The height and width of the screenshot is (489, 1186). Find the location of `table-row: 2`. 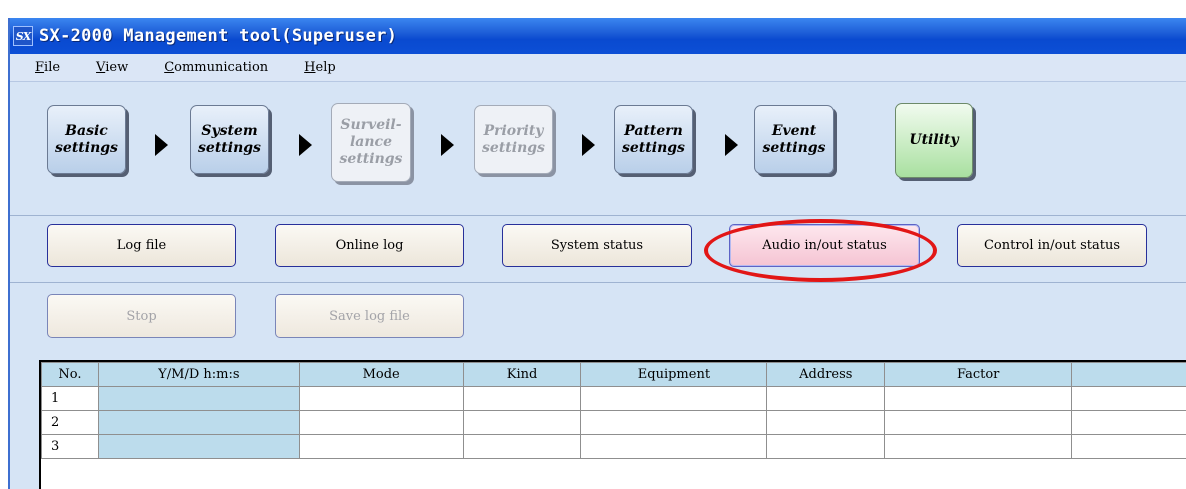

table-row: 2 is located at coordinates (613, 422).